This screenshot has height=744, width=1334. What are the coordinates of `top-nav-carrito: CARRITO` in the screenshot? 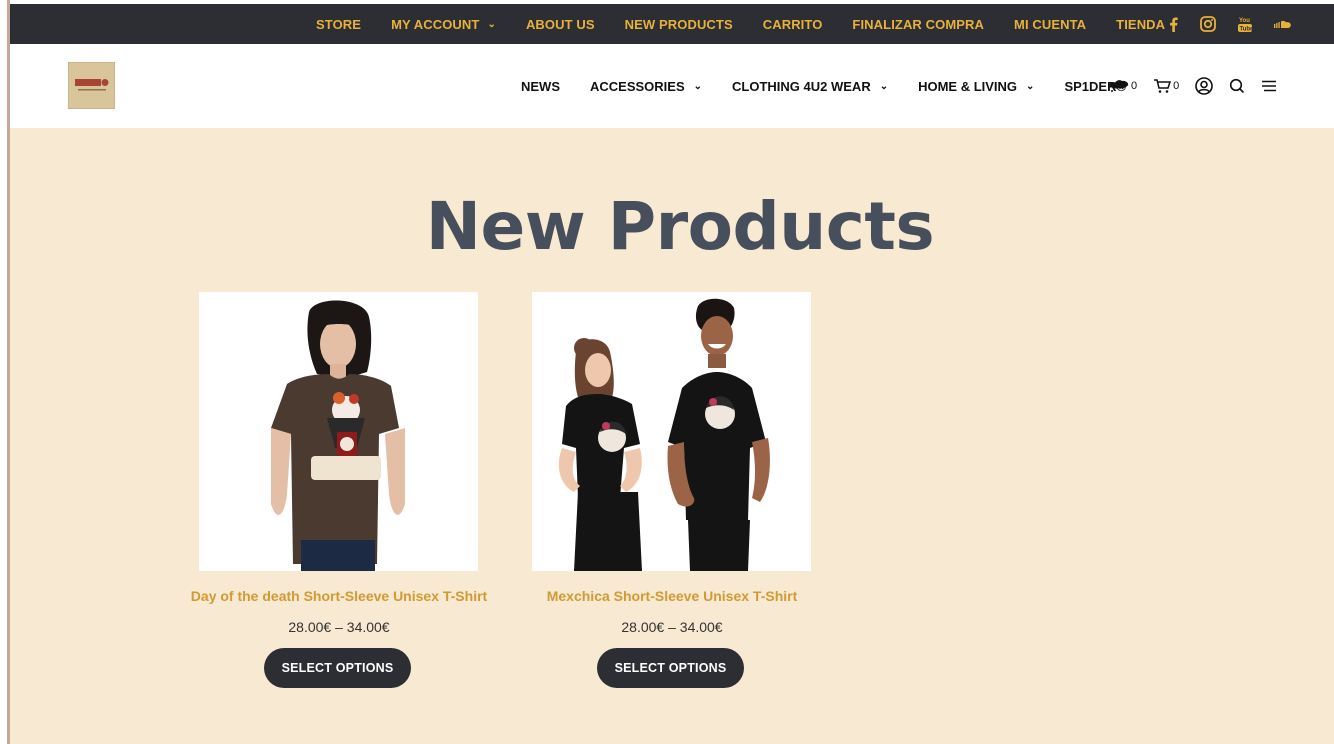 It's located at (793, 24).